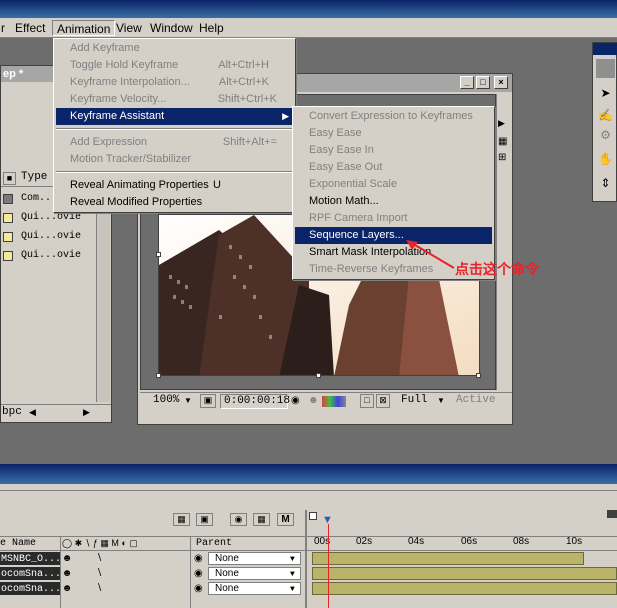 Image resolution: width=617 pixels, height=608 pixels. What do you see at coordinates (174, 202) in the screenshot?
I see `menu-item-reveal-modified-properties: Reveal Modified Properties` at bounding box center [174, 202].